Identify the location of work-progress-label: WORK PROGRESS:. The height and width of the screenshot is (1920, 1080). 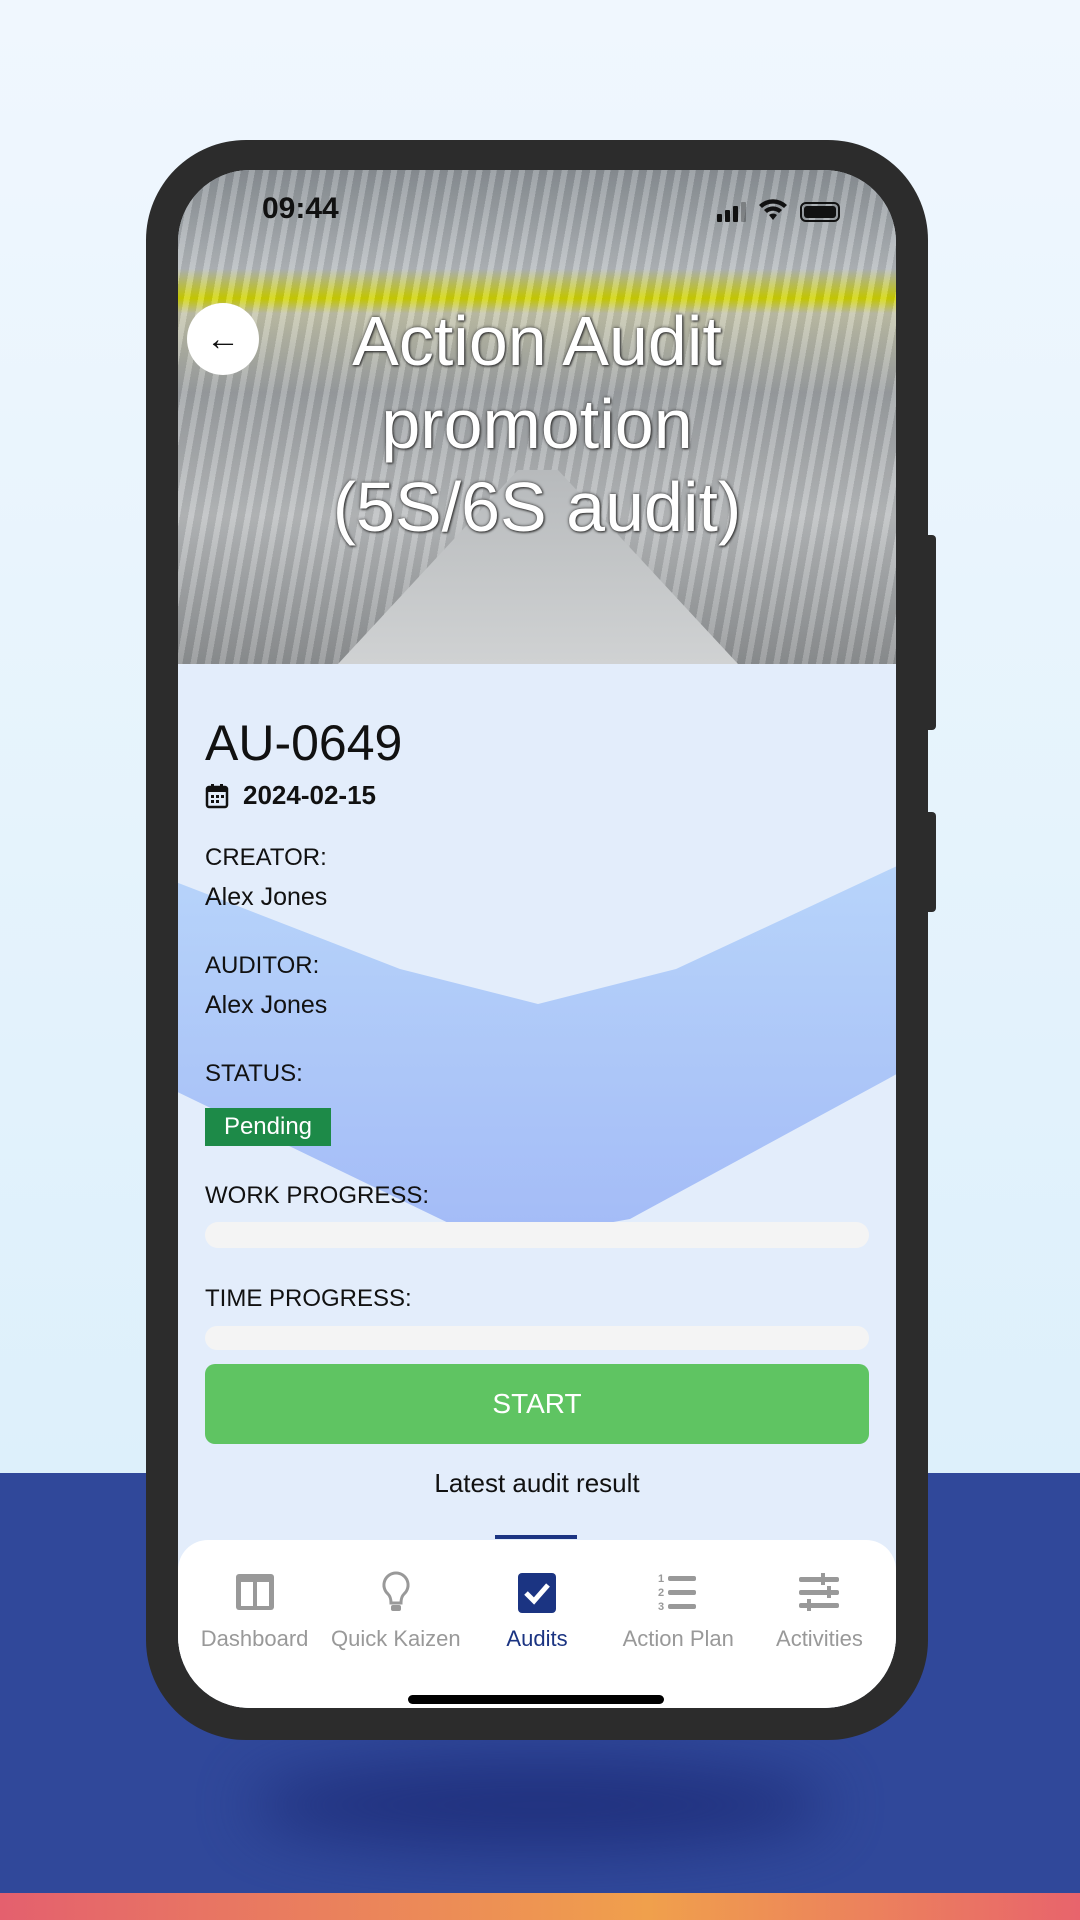
(317, 1195).